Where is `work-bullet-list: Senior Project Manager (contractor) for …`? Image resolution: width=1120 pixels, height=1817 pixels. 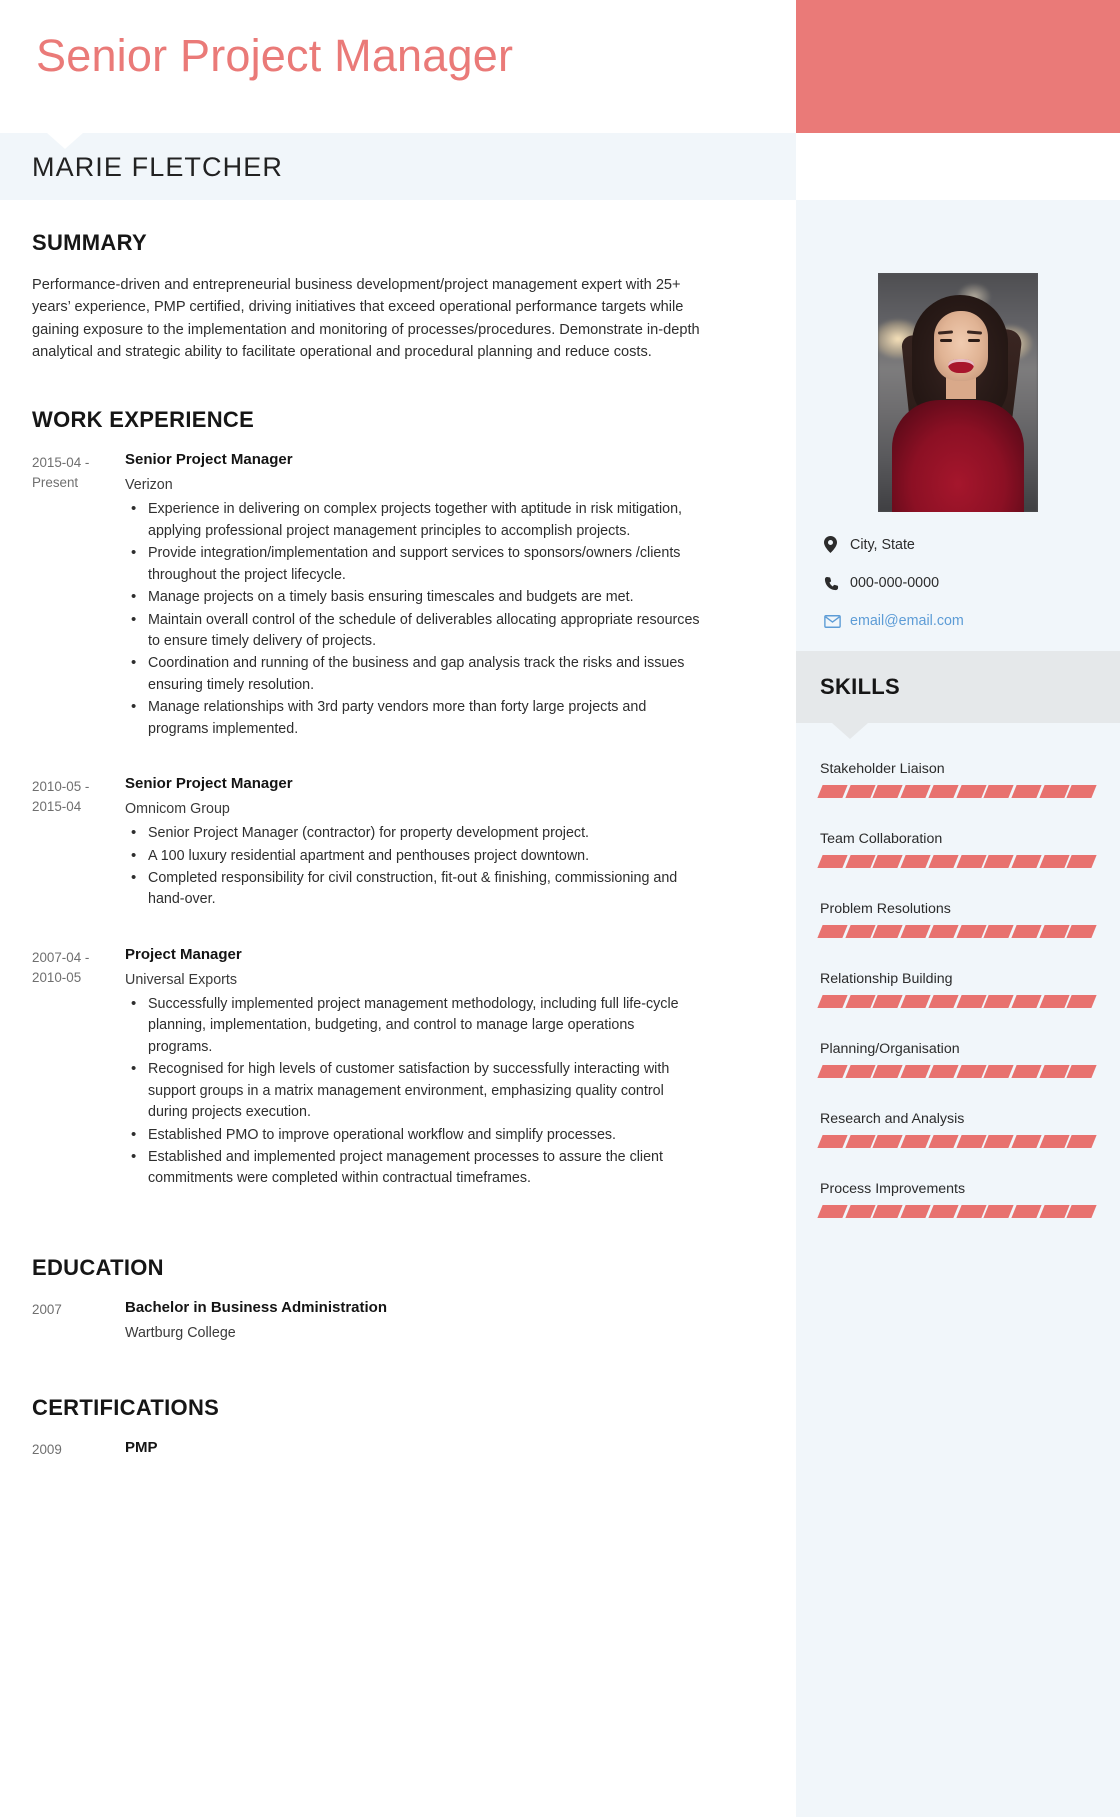 work-bullet-list: Senior Project Manager (contractor) for … is located at coordinates (412, 866).